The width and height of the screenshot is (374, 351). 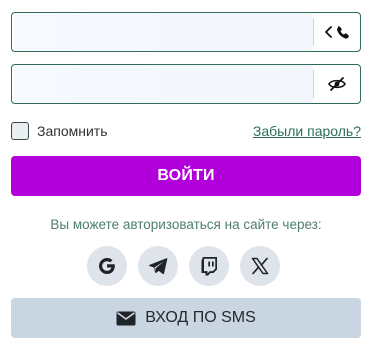 What do you see at coordinates (186, 224) in the screenshot?
I see `social-login-caption: Вы можете авторизоваться на сайте через:` at bounding box center [186, 224].